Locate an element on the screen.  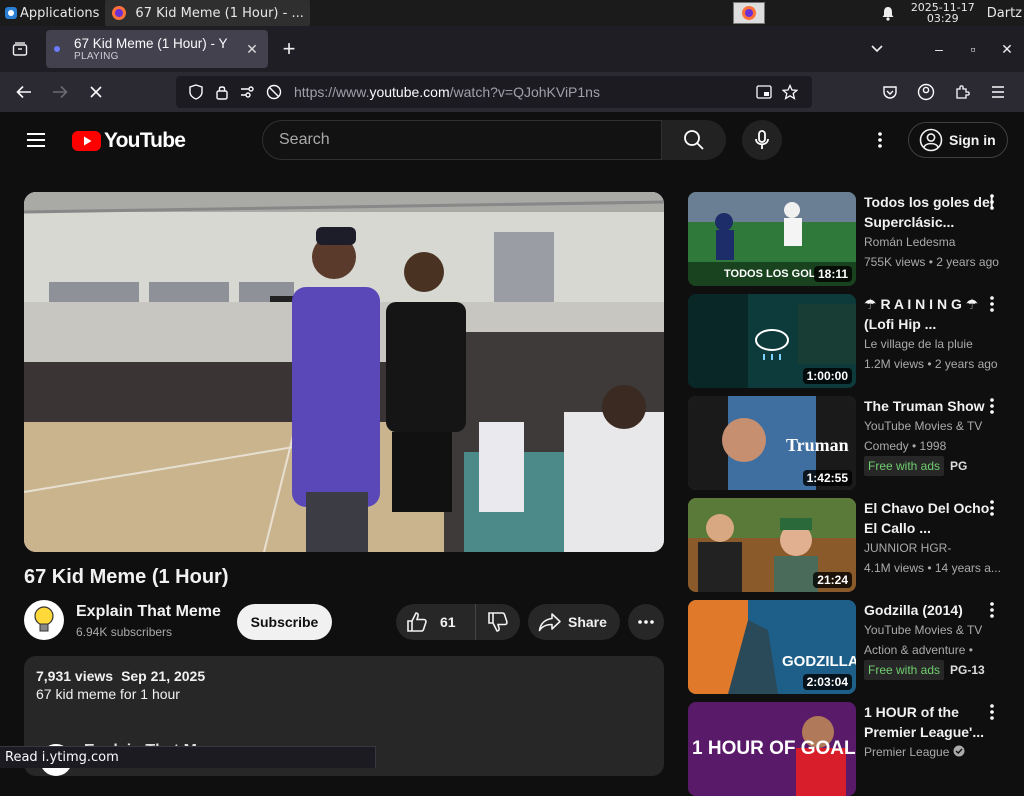
sign-in-button: Sign in is located at coordinates (958, 140).